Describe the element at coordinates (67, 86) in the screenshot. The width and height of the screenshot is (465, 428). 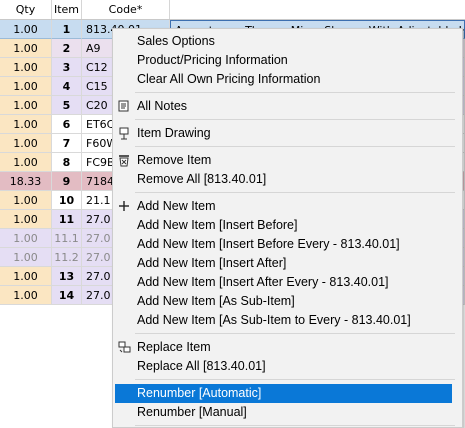
I see `item-number-cell: 4` at that location.